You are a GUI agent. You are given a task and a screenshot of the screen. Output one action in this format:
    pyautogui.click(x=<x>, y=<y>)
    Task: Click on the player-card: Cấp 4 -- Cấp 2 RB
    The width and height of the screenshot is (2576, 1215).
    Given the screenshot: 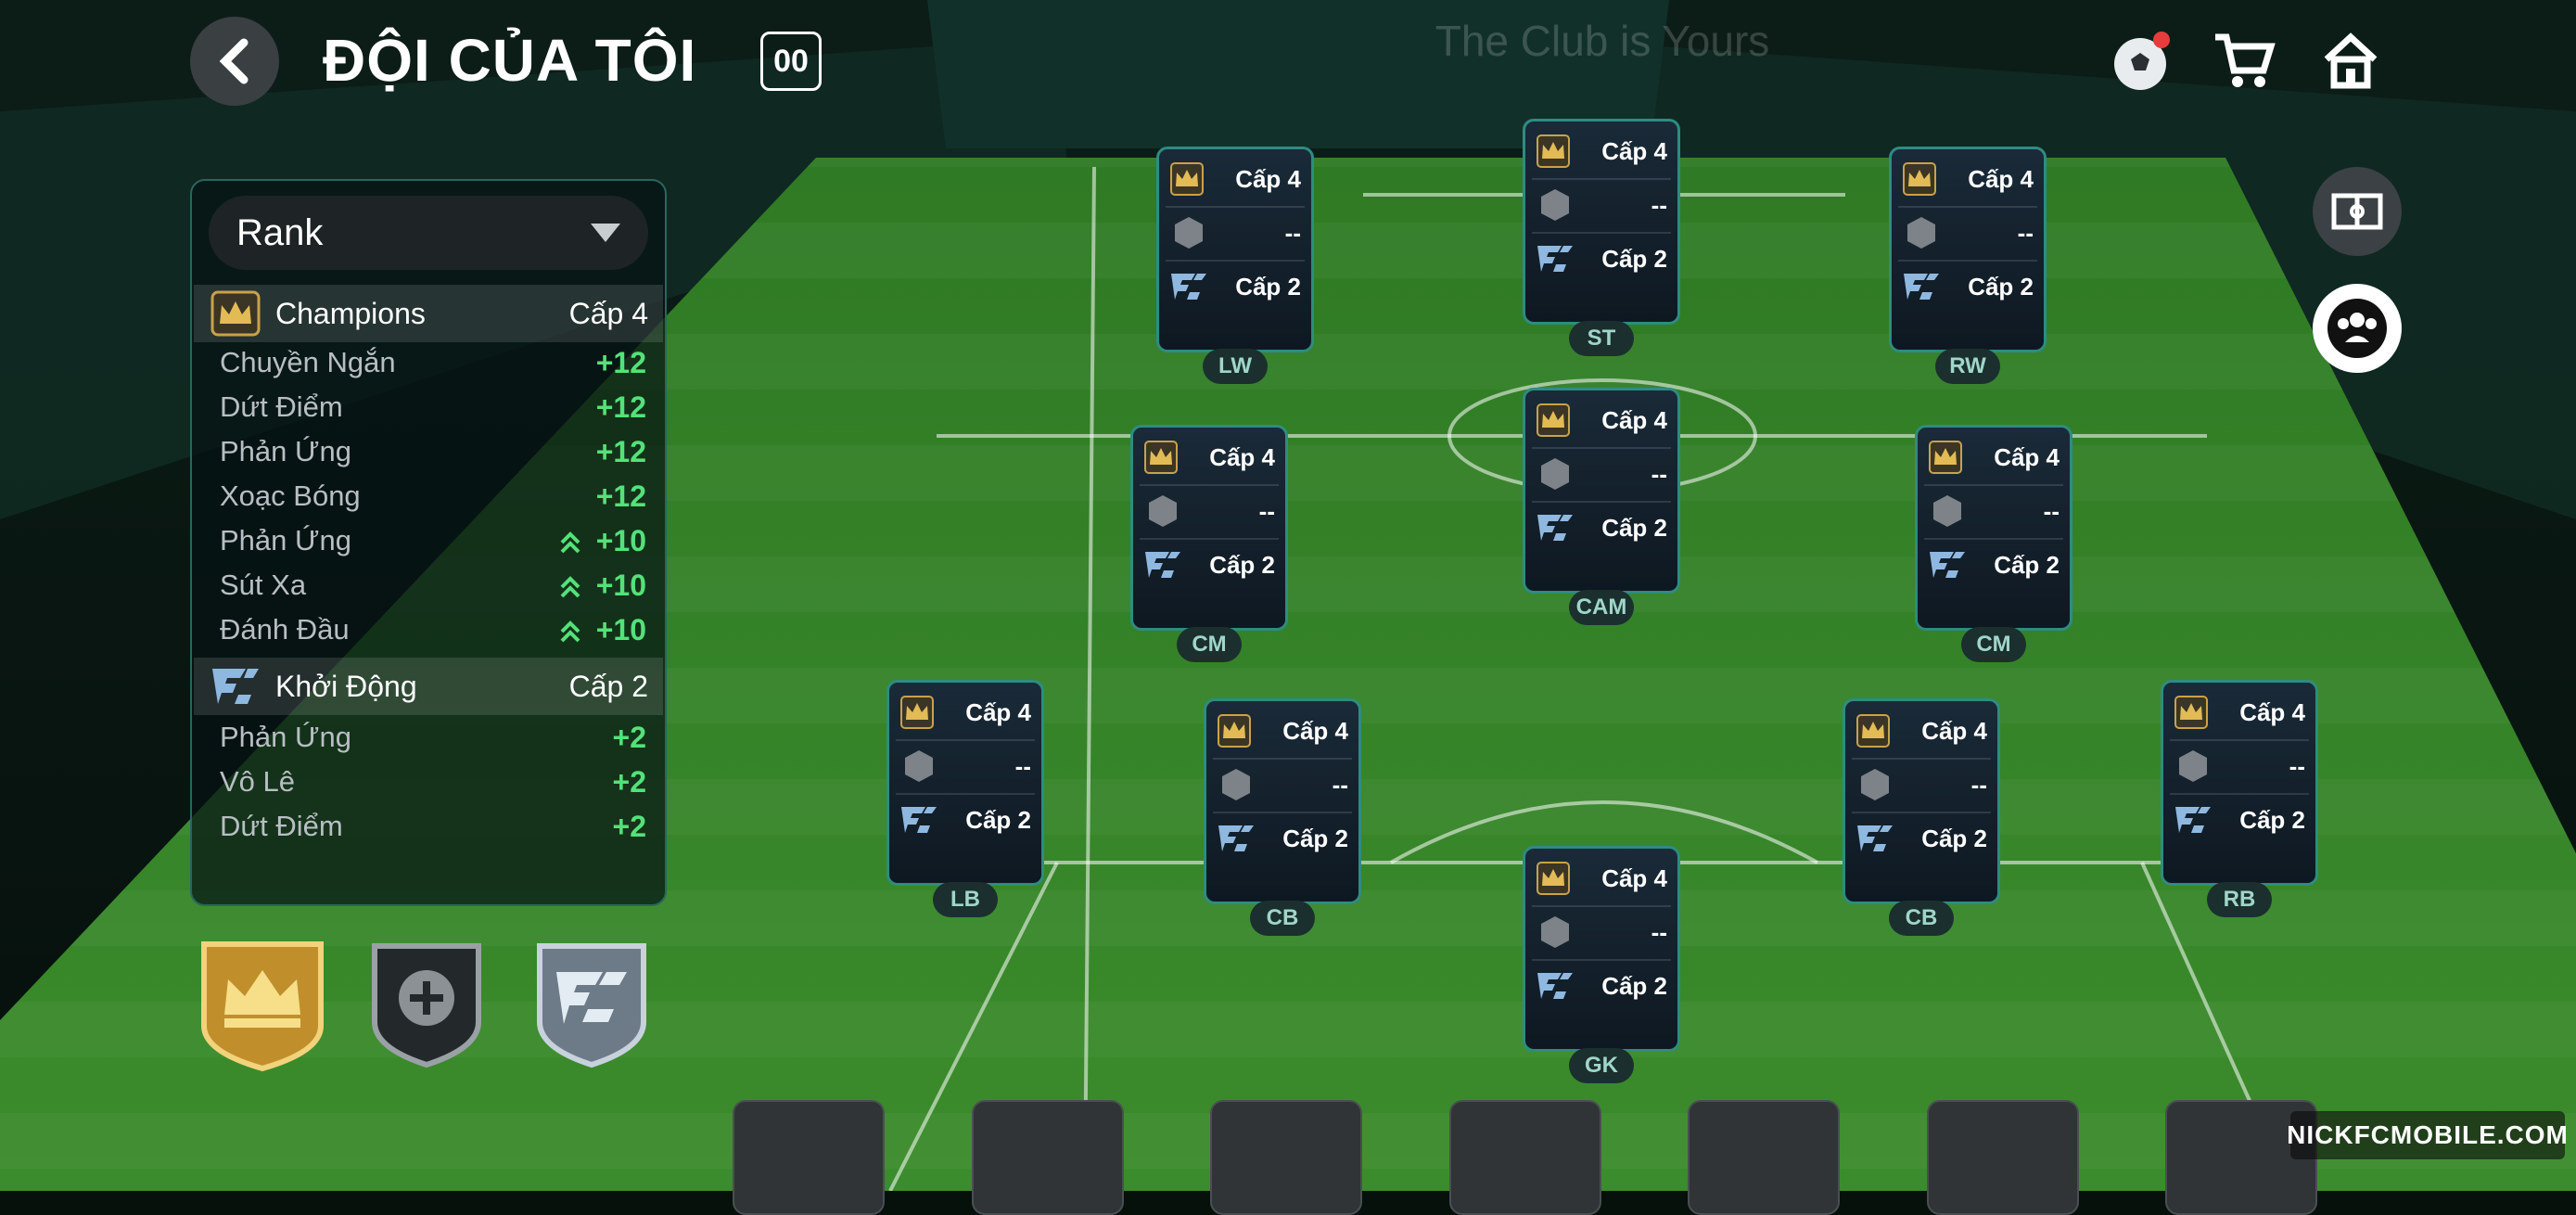 What is the action you would take?
    pyautogui.click(x=2239, y=799)
    